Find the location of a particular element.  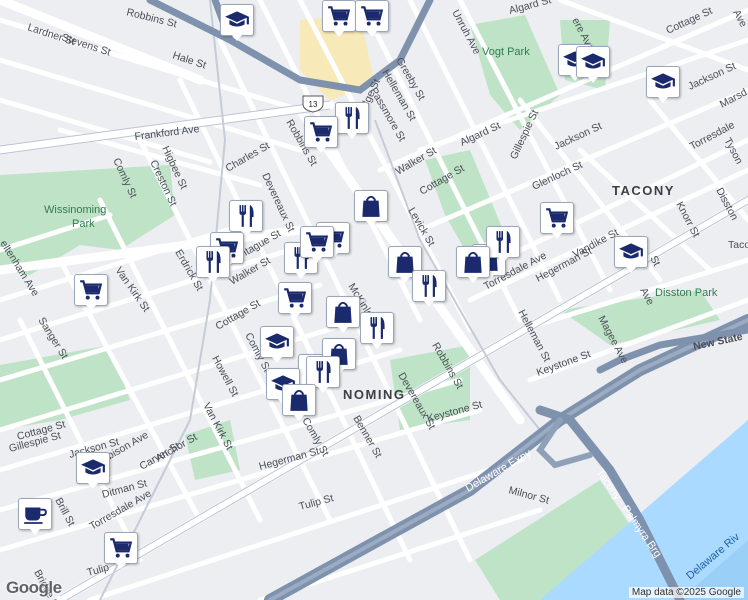

tacony-right-label: Tacon is located at coordinates (738, 245).